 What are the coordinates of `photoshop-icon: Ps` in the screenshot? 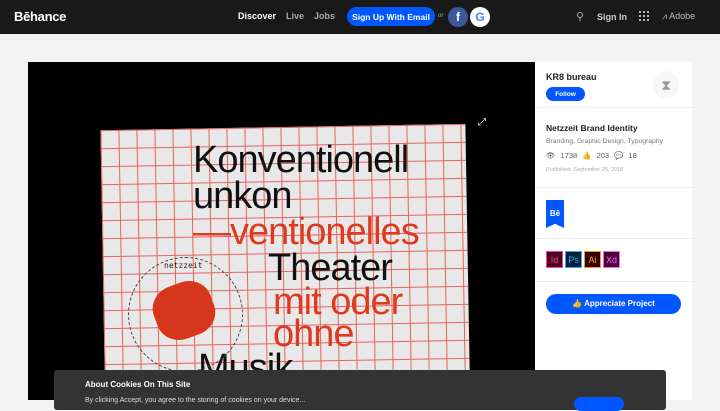 It's located at (573, 259).